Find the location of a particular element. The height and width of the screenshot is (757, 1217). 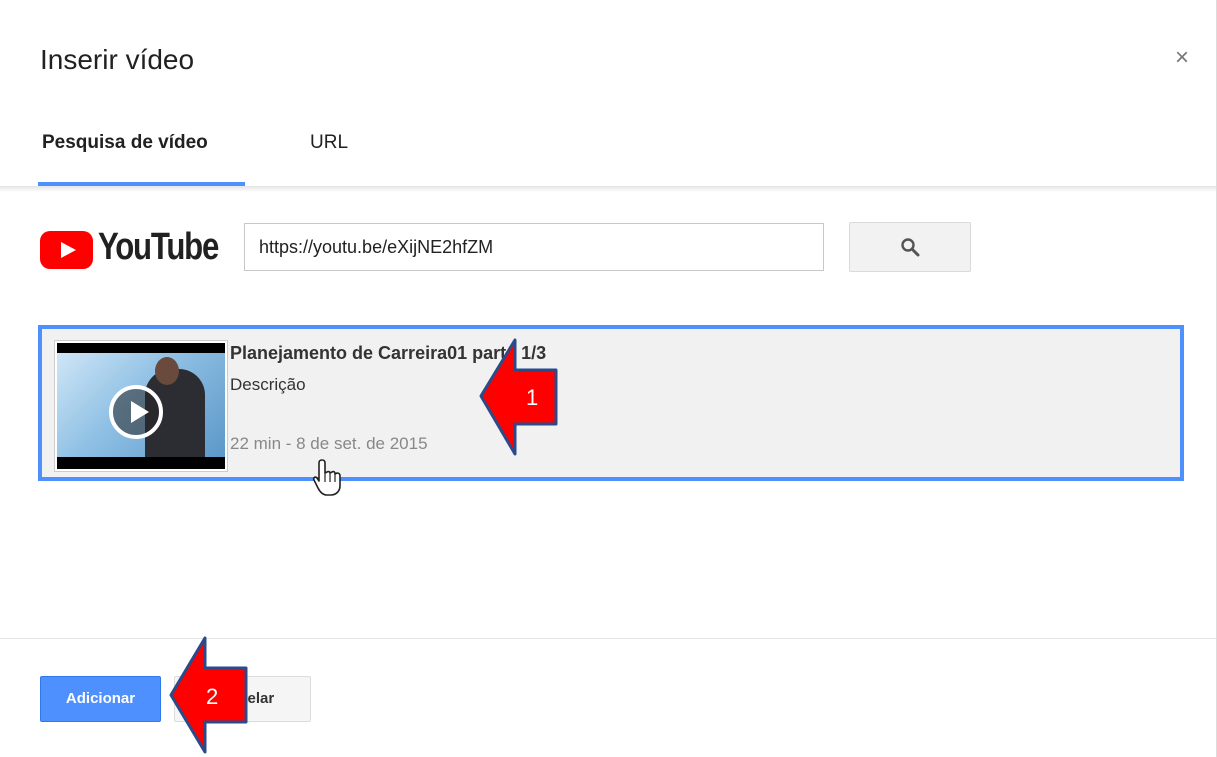

tab-bar-shadow is located at coordinates (608, 189).